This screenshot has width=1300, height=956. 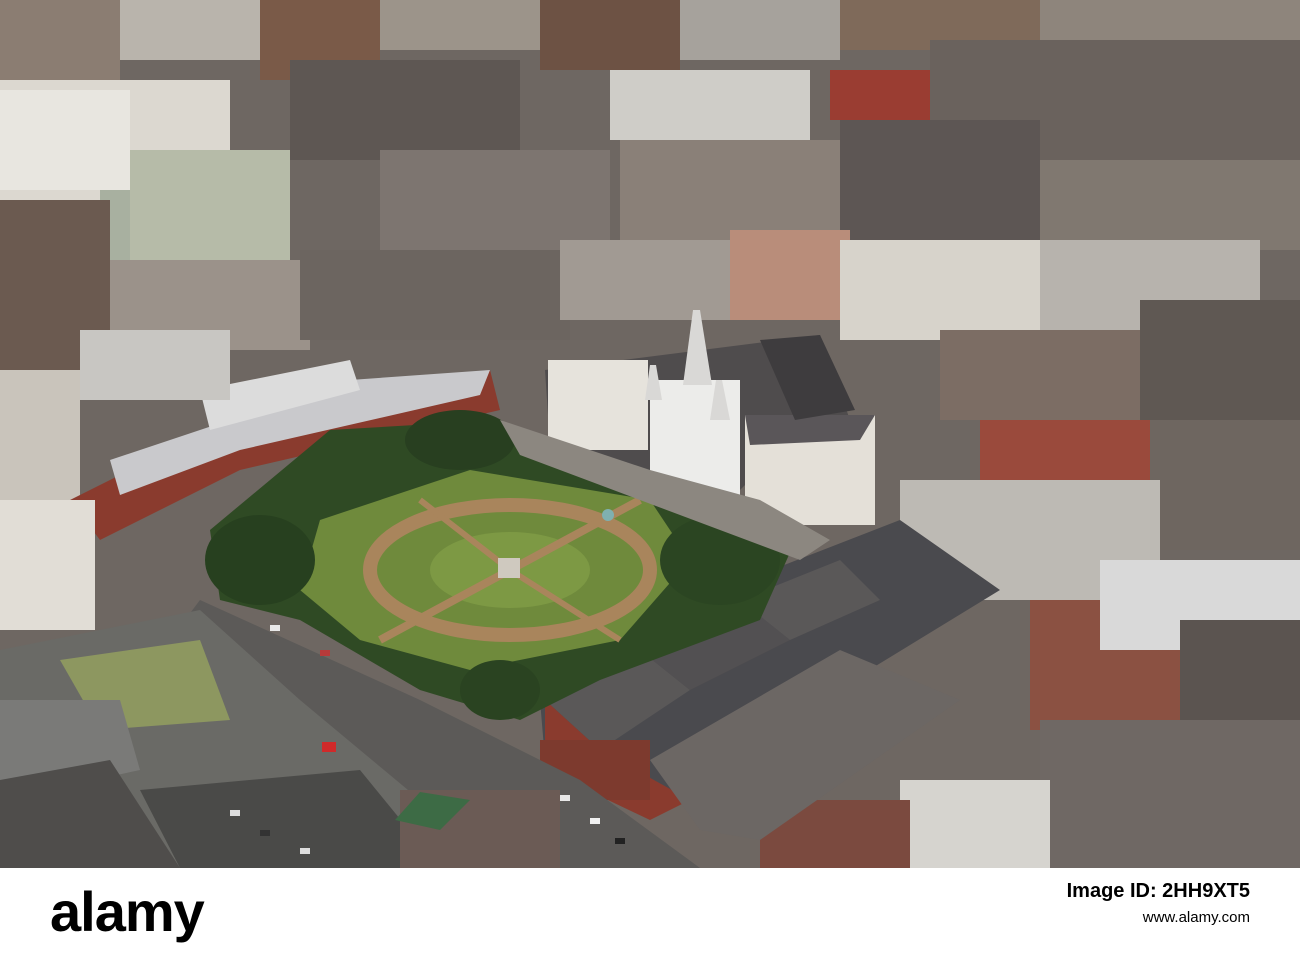 I want to click on watermark-footer: alamy Image ID: 2HH9XT5 www.alamy.com, so click(x=650, y=912).